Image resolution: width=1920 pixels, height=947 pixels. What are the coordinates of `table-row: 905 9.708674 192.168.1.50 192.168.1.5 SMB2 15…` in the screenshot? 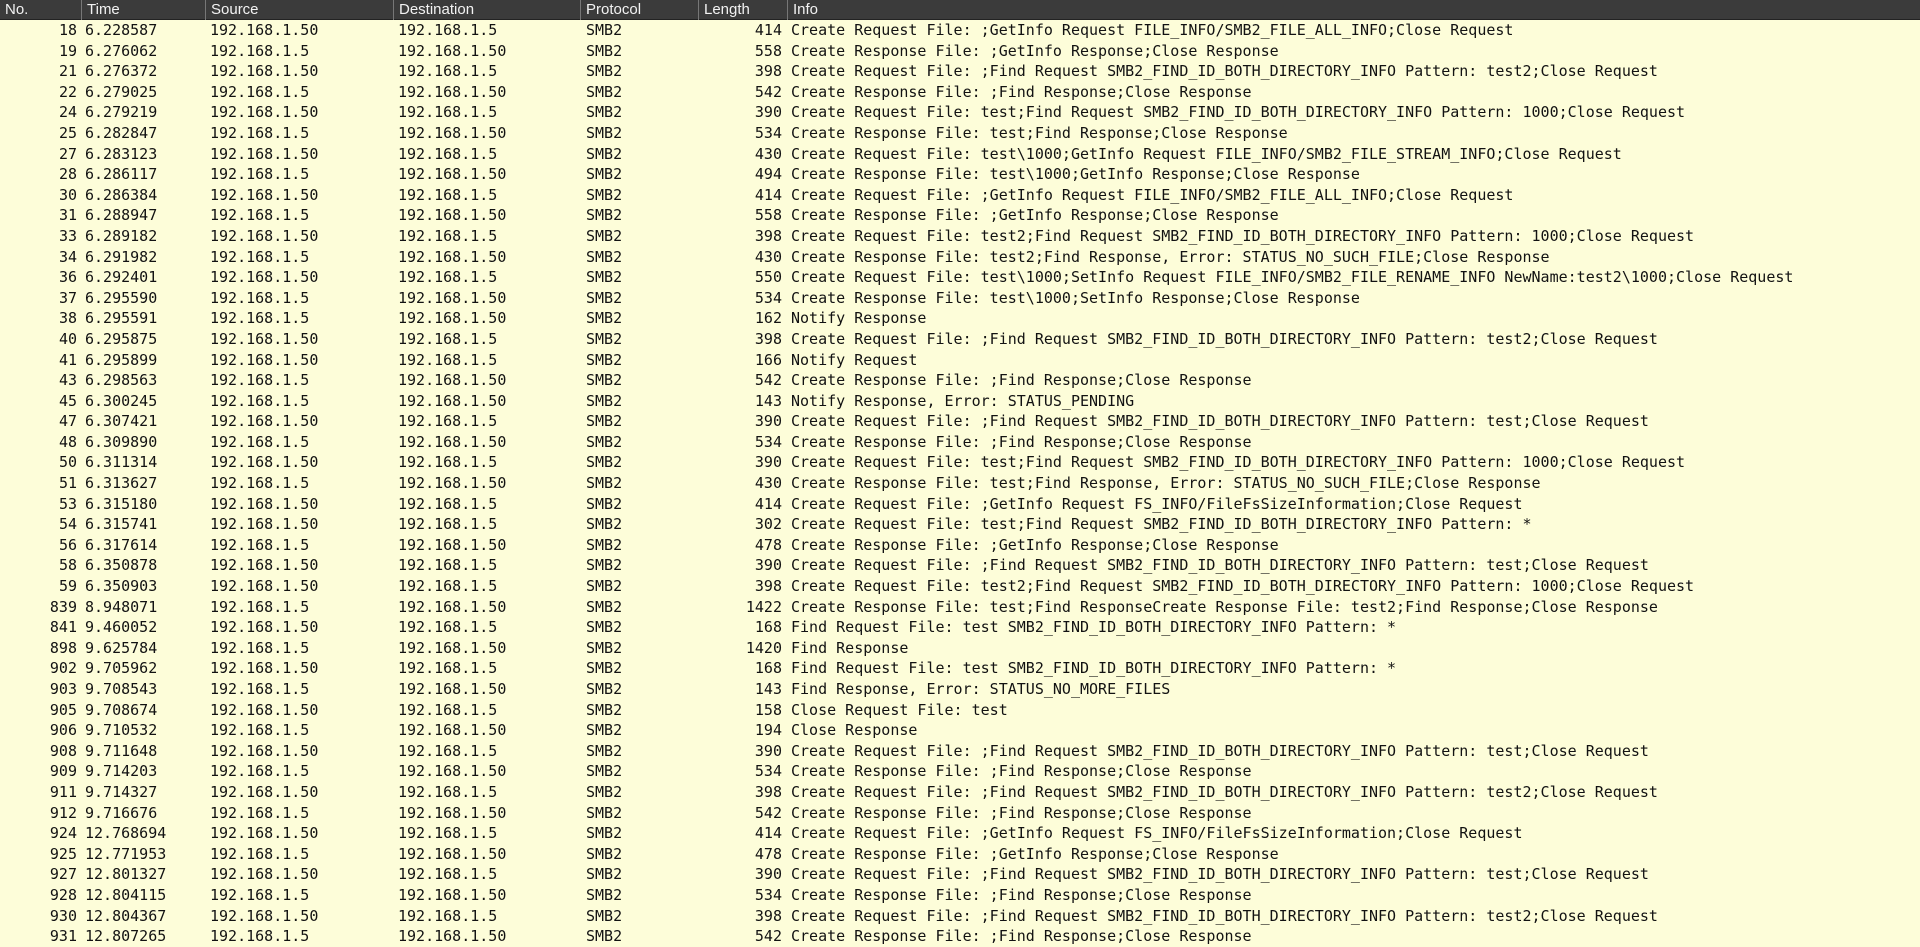 It's located at (960, 710).